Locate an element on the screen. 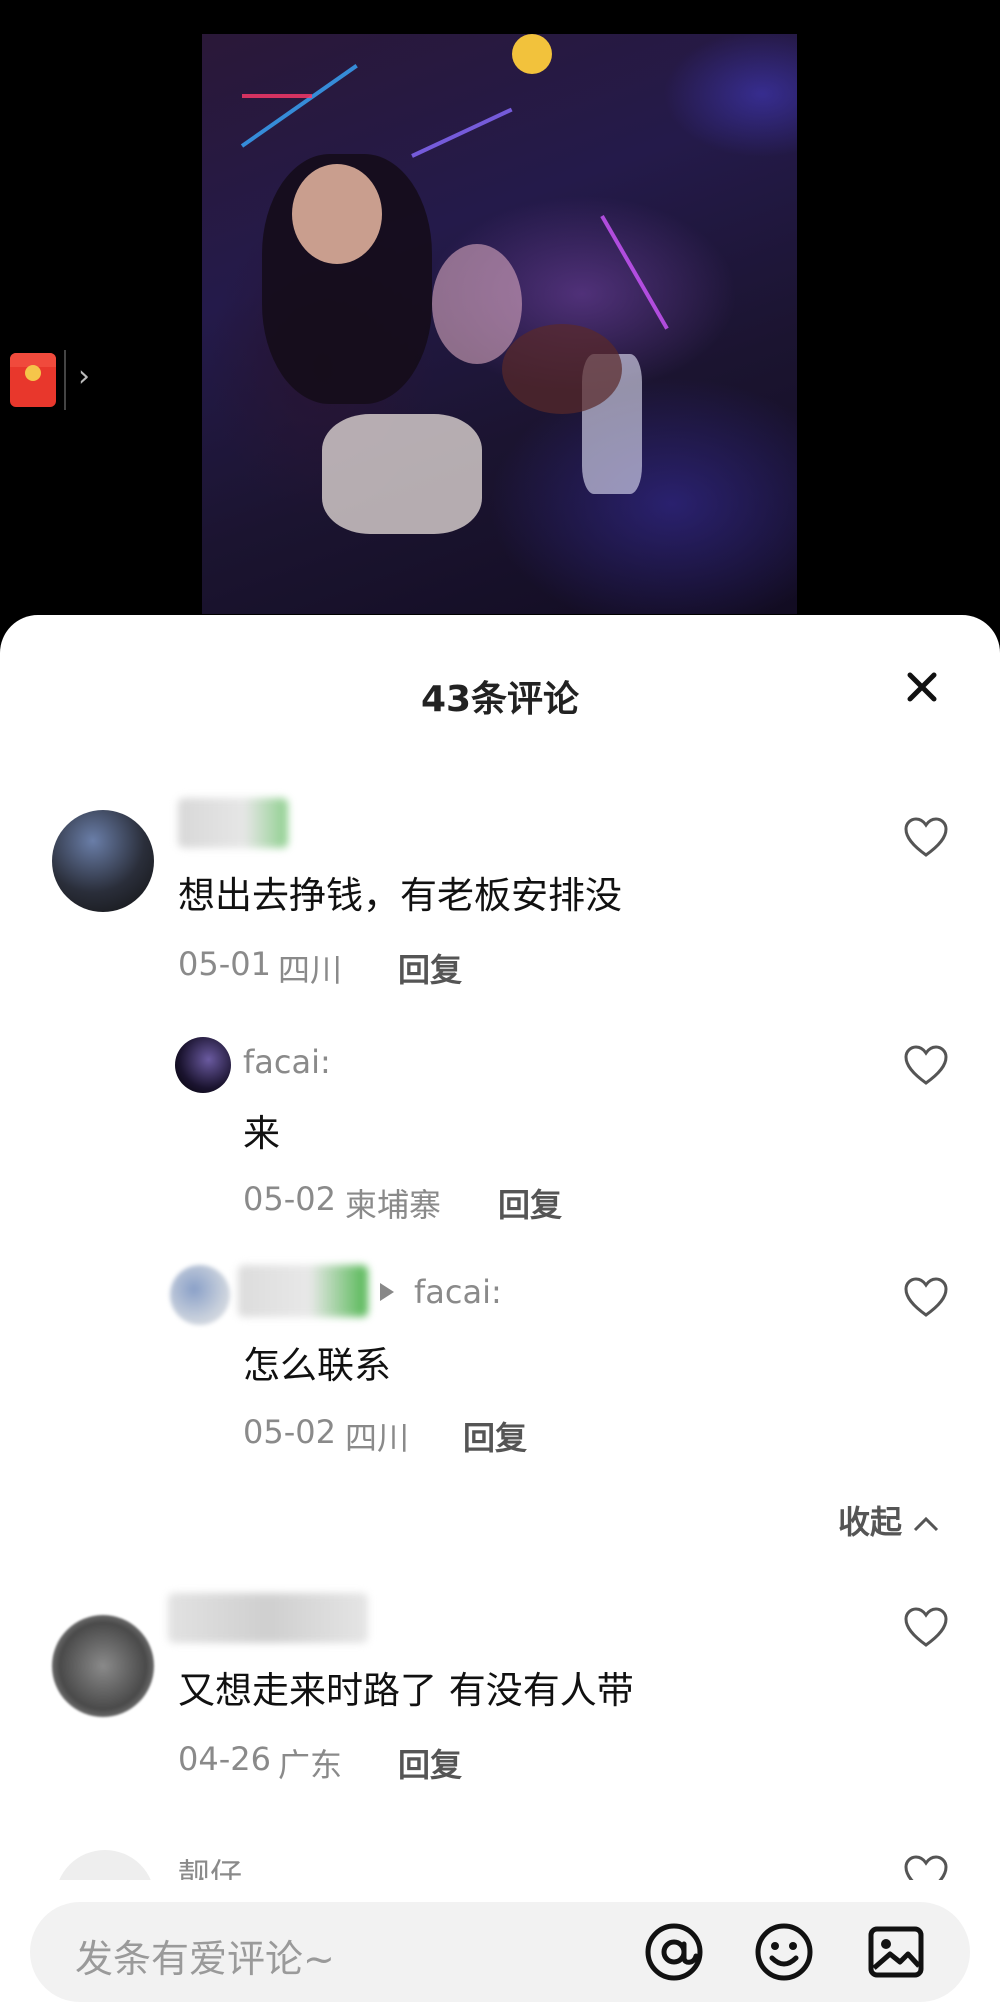 The image size is (1000, 2010). comment-input-bar: 发条有爱评论~ is located at coordinates (500, 1945).